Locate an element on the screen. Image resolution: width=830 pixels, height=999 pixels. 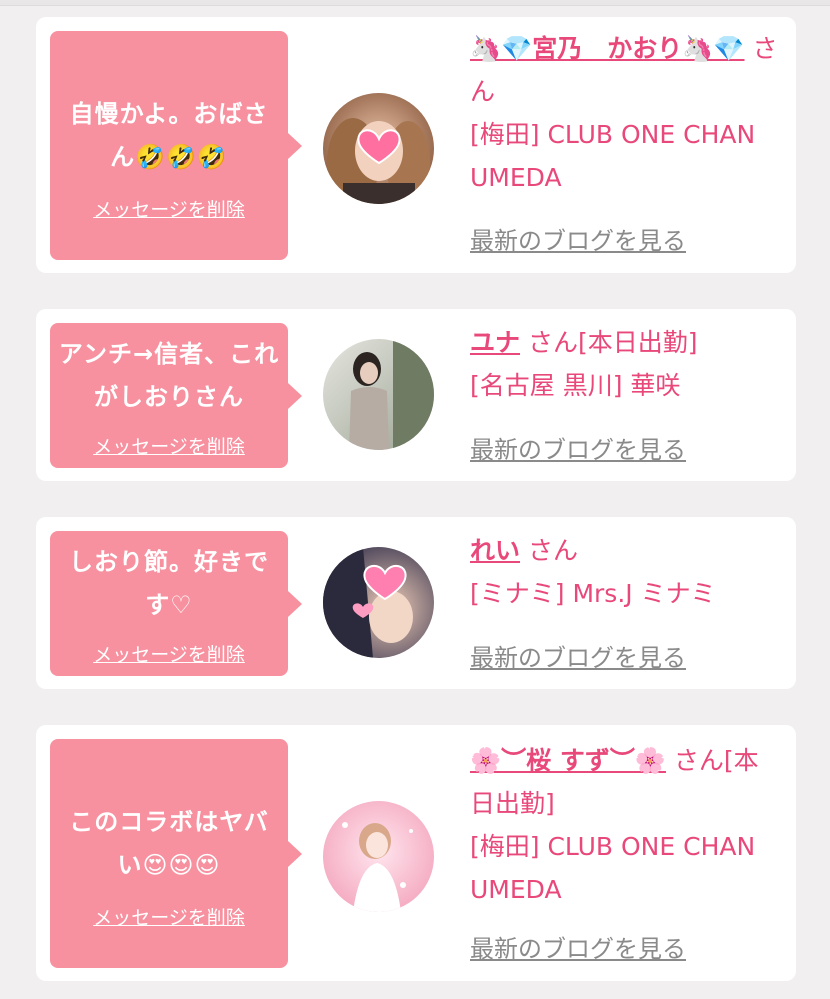
message-bubble: アンチ→信者、これがしおりさん メッセージを削除 is located at coordinates (176, 395).